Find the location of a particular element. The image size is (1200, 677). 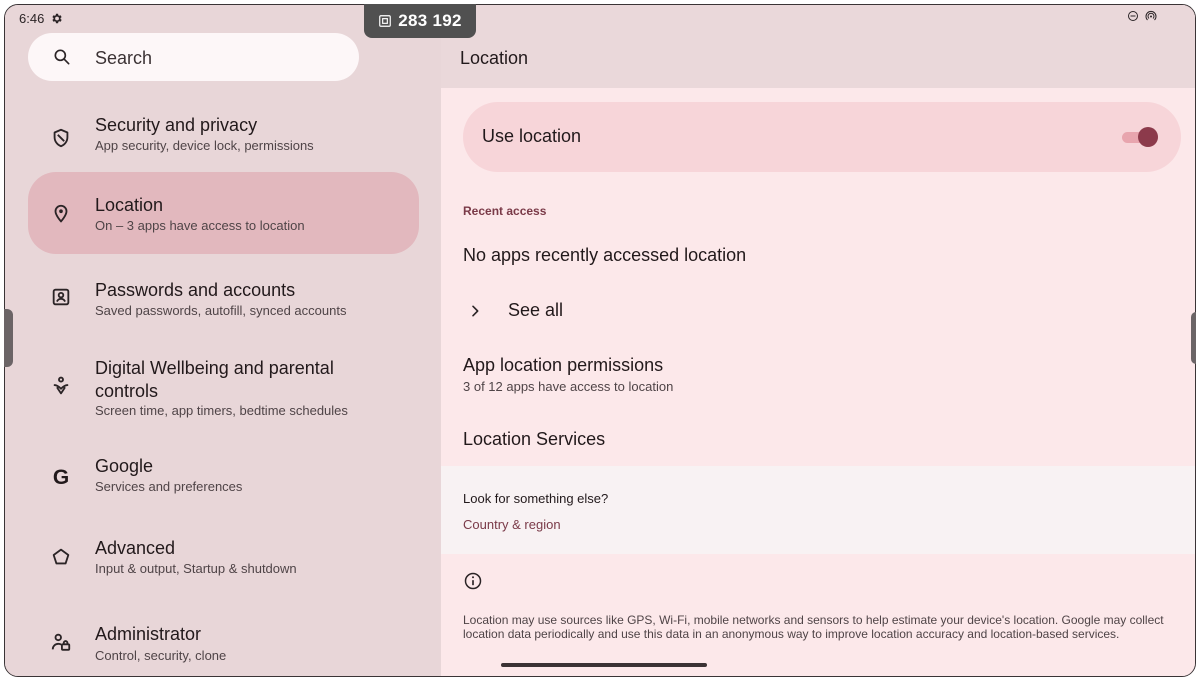

shield-icon is located at coordinates (61, 138).